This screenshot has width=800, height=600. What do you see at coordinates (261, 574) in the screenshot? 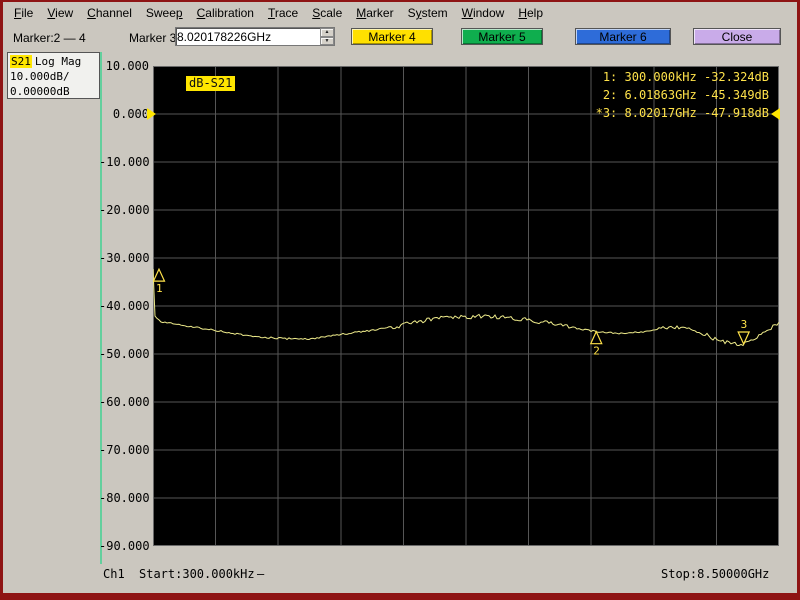
I see `sweep-indicator: —` at bounding box center [261, 574].